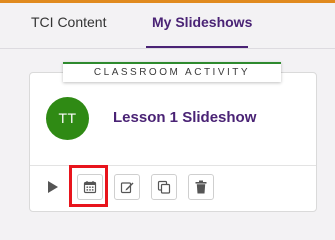  Describe the element at coordinates (167, 48) in the screenshot. I see `tab-divider` at that location.